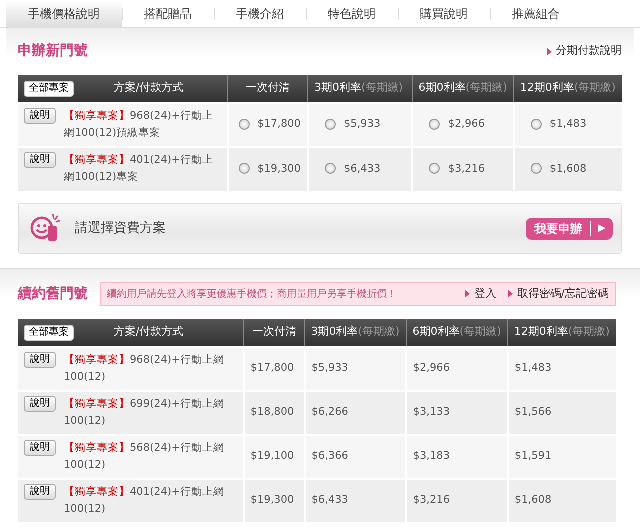  Describe the element at coordinates (558, 294) in the screenshot. I see `account-link: 取得密碼/忘記密碼` at that location.